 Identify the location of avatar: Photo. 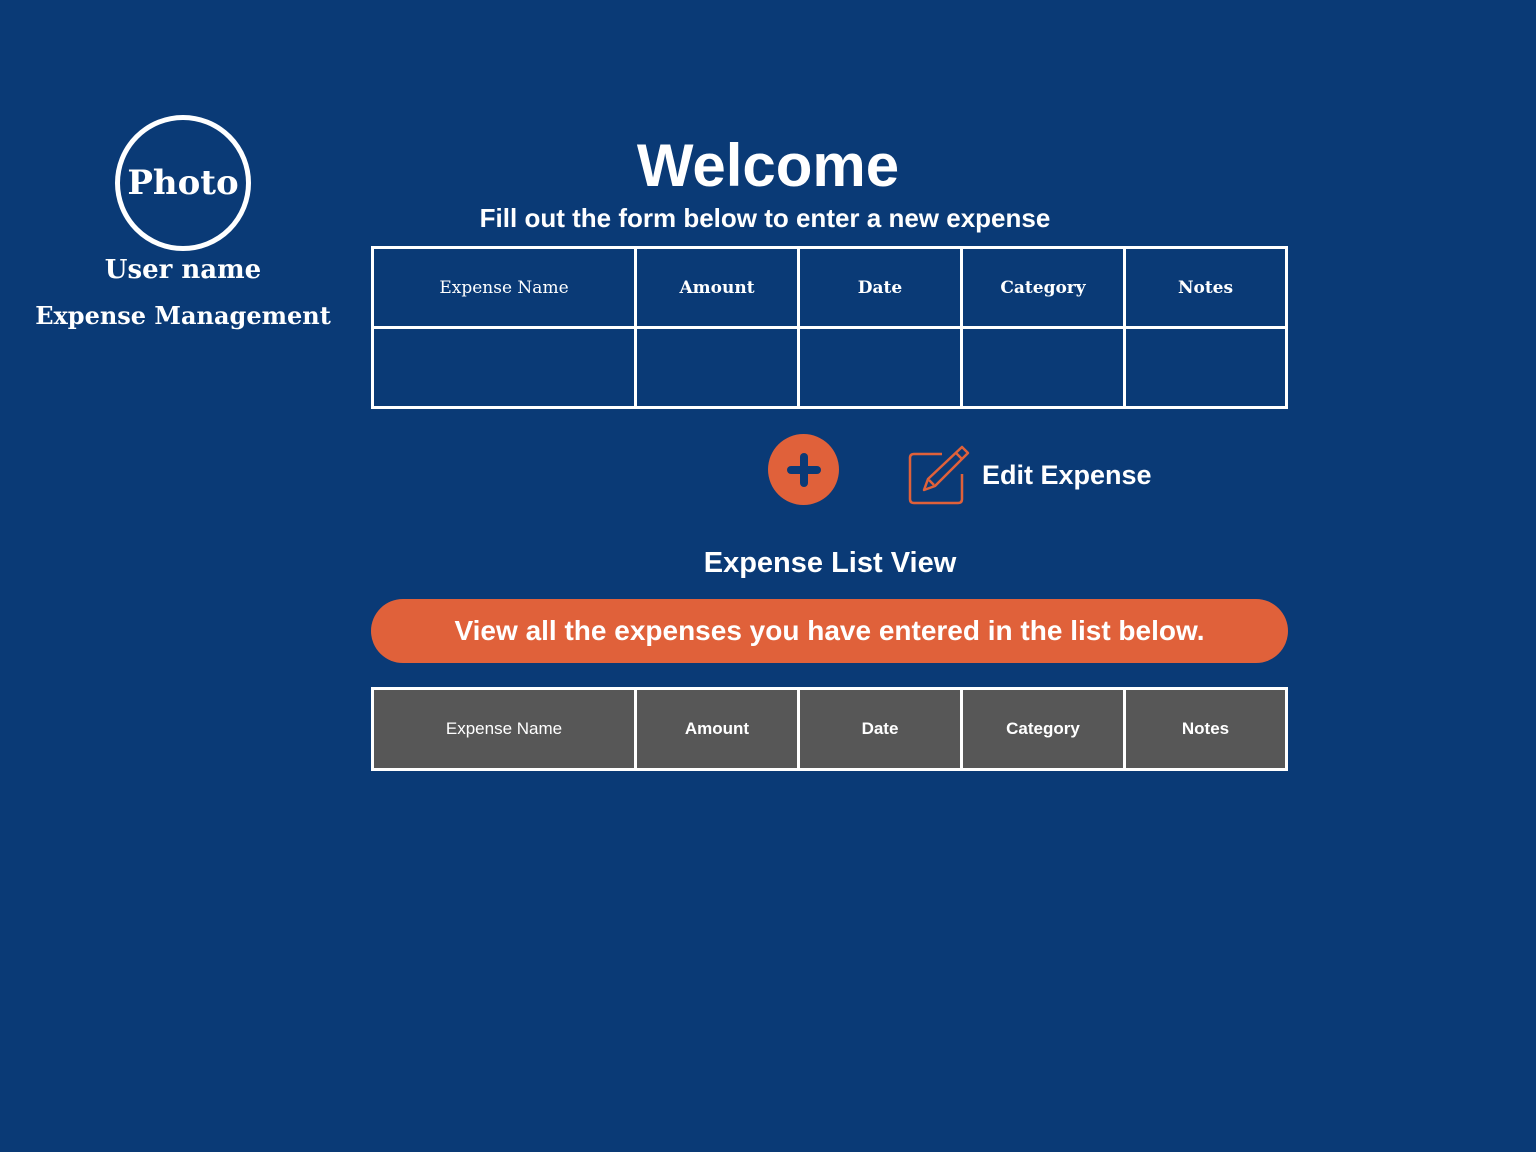
(183, 183).